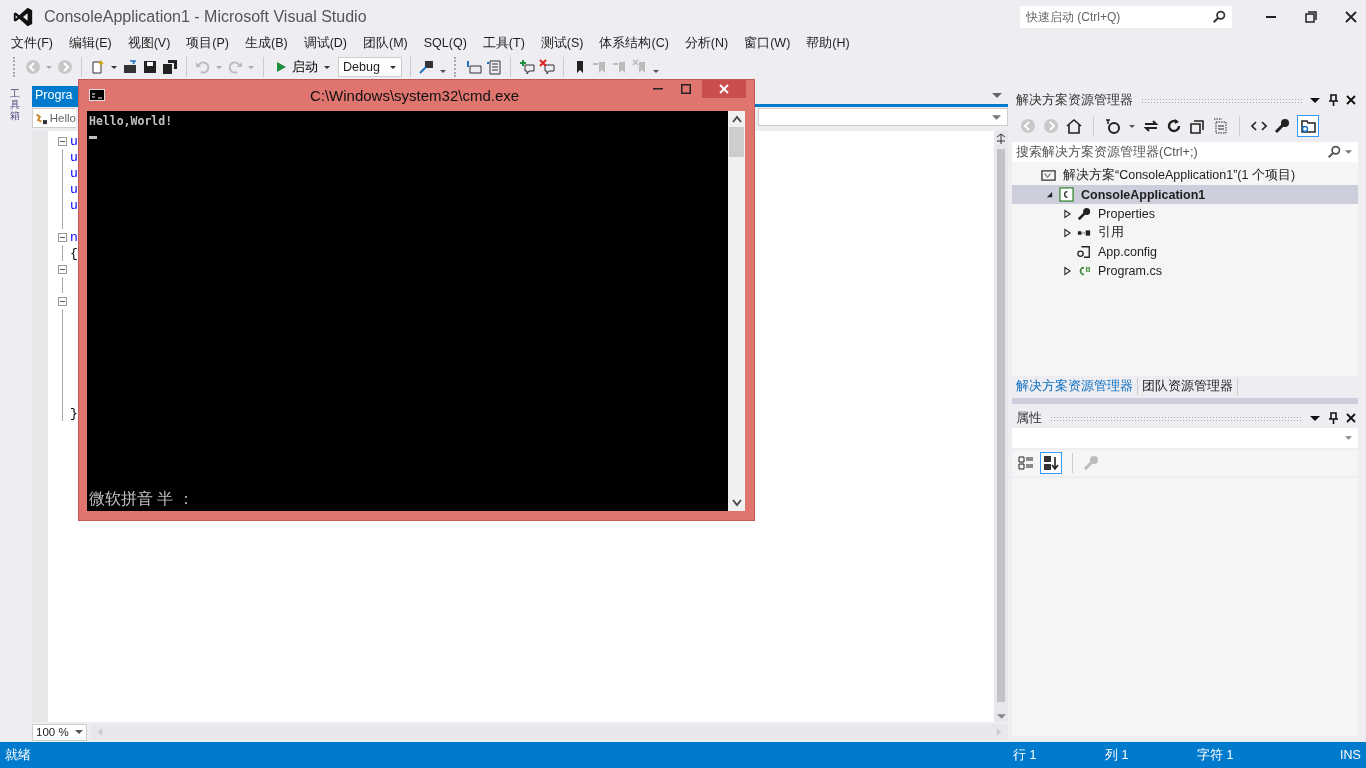 This screenshot has height=768, width=1366. I want to click on code-text: }, so click(74, 413).